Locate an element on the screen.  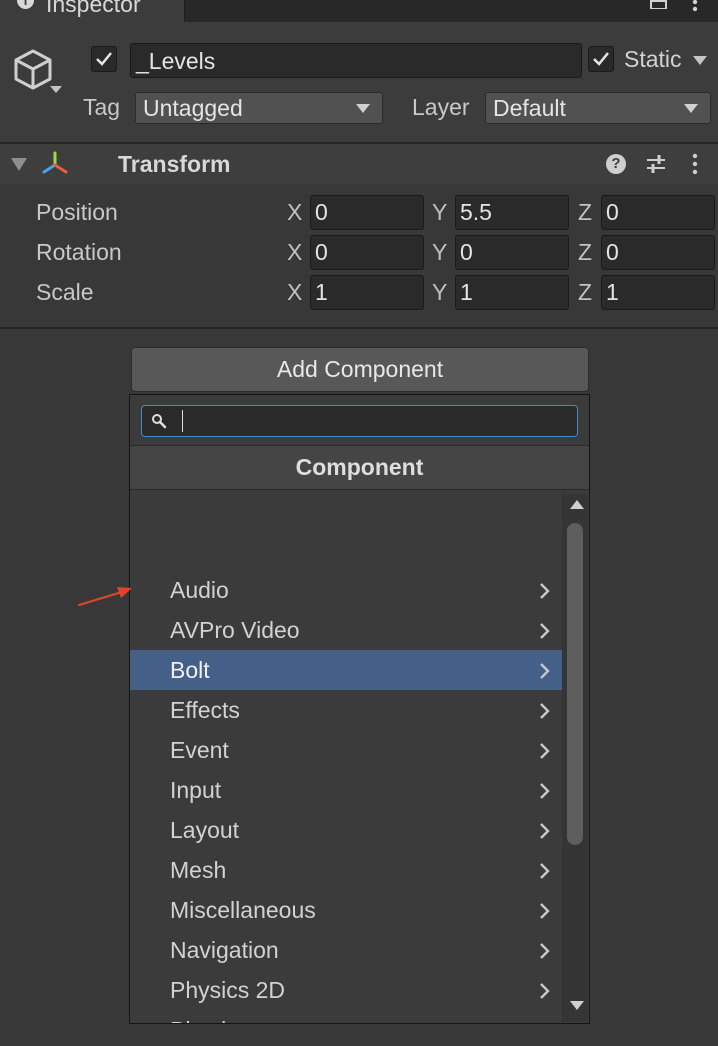
add-component-label: Add Component is located at coordinates (360, 369).